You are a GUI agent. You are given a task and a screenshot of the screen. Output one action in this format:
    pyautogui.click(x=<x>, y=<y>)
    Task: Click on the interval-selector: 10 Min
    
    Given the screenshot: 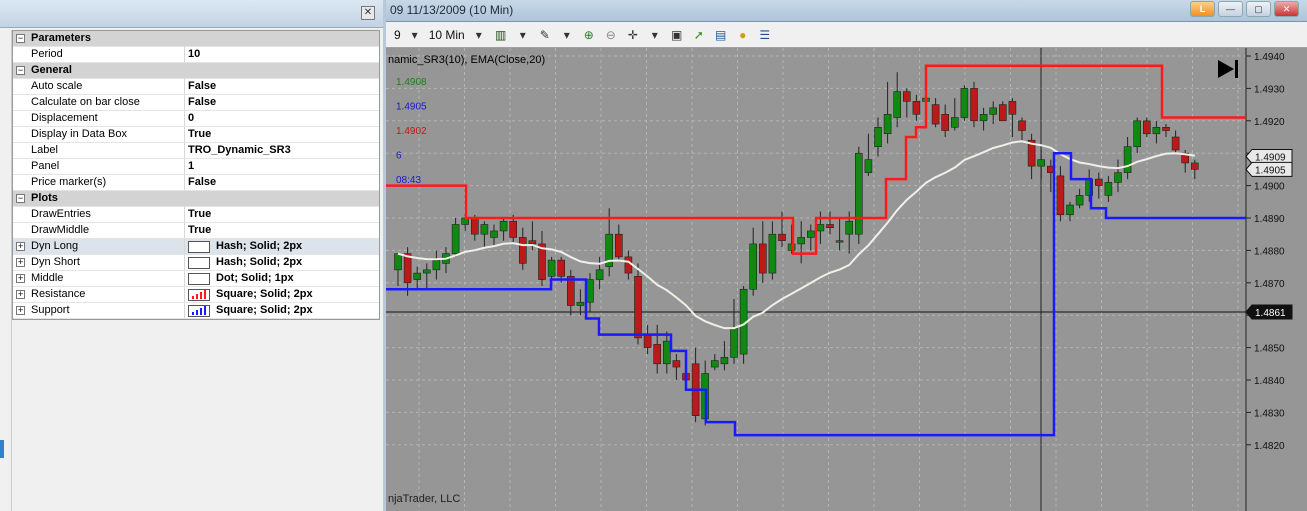 What is the action you would take?
    pyautogui.click(x=447, y=35)
    